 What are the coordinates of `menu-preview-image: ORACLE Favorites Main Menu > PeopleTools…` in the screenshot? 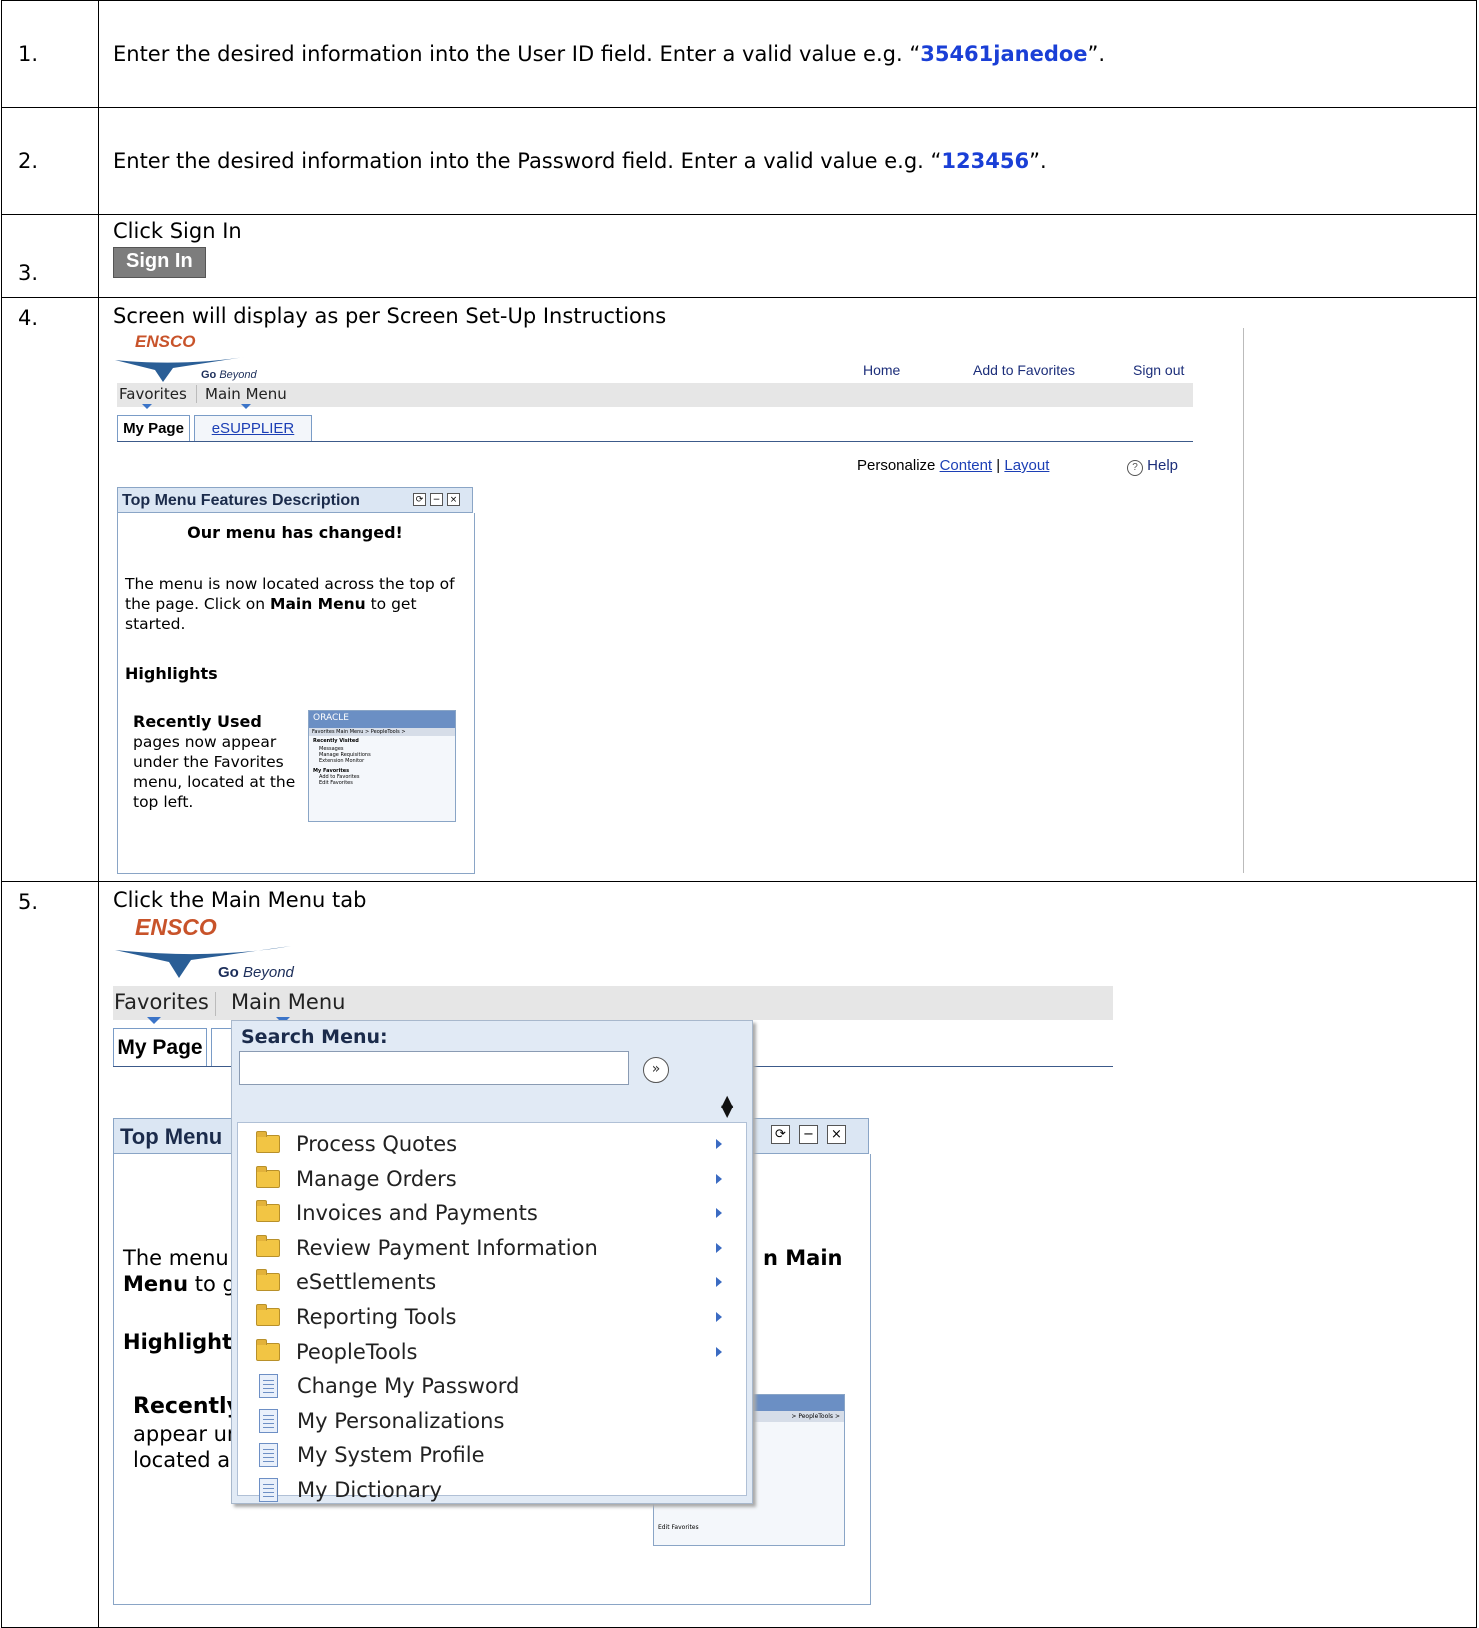 It's located at (382, 766).